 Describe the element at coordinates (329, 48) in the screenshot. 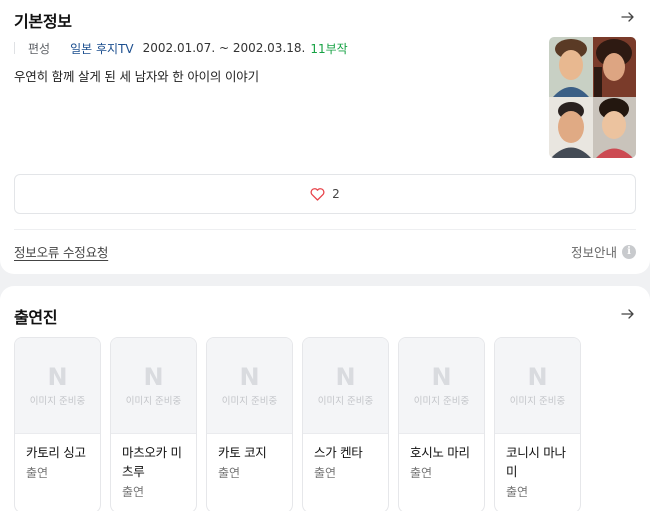

I see `episode-count: 11부작` at that location.